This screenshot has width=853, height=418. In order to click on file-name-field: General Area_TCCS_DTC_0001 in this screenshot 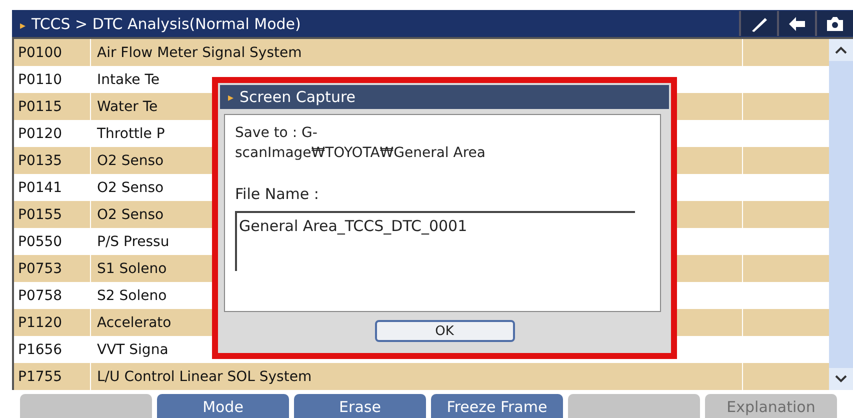, I will do `click(435, 241)`.